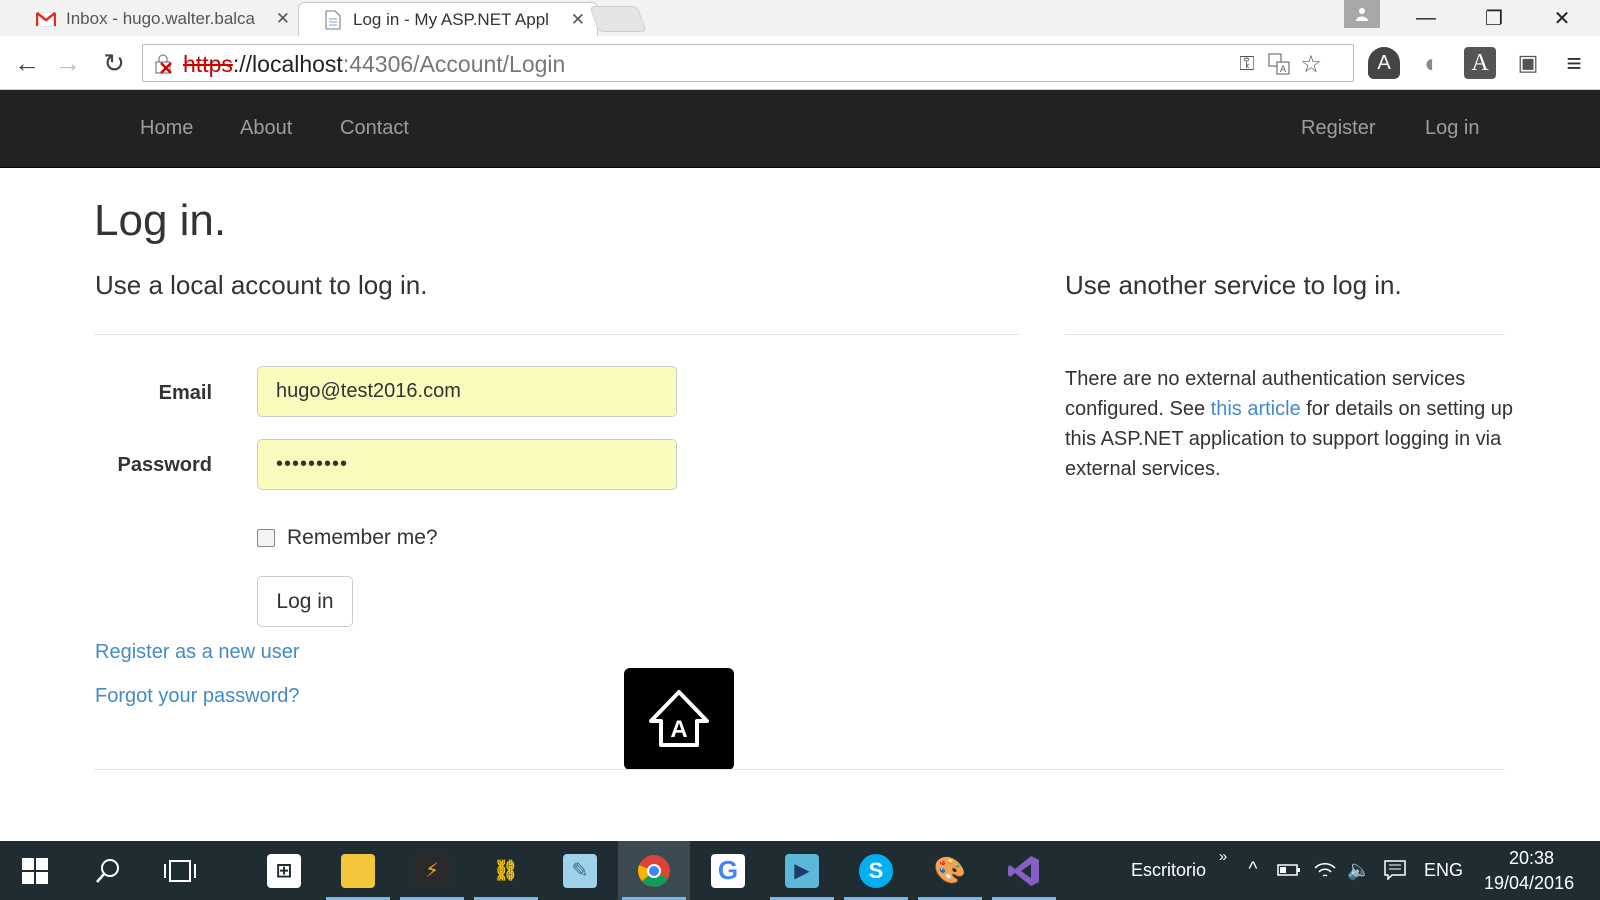 This screenshot has width=1600, height=900. What do you see at coordinates (1426, 18) in the screenshot?
I see `minimize-button: —` at bounding box center [1426, 18].